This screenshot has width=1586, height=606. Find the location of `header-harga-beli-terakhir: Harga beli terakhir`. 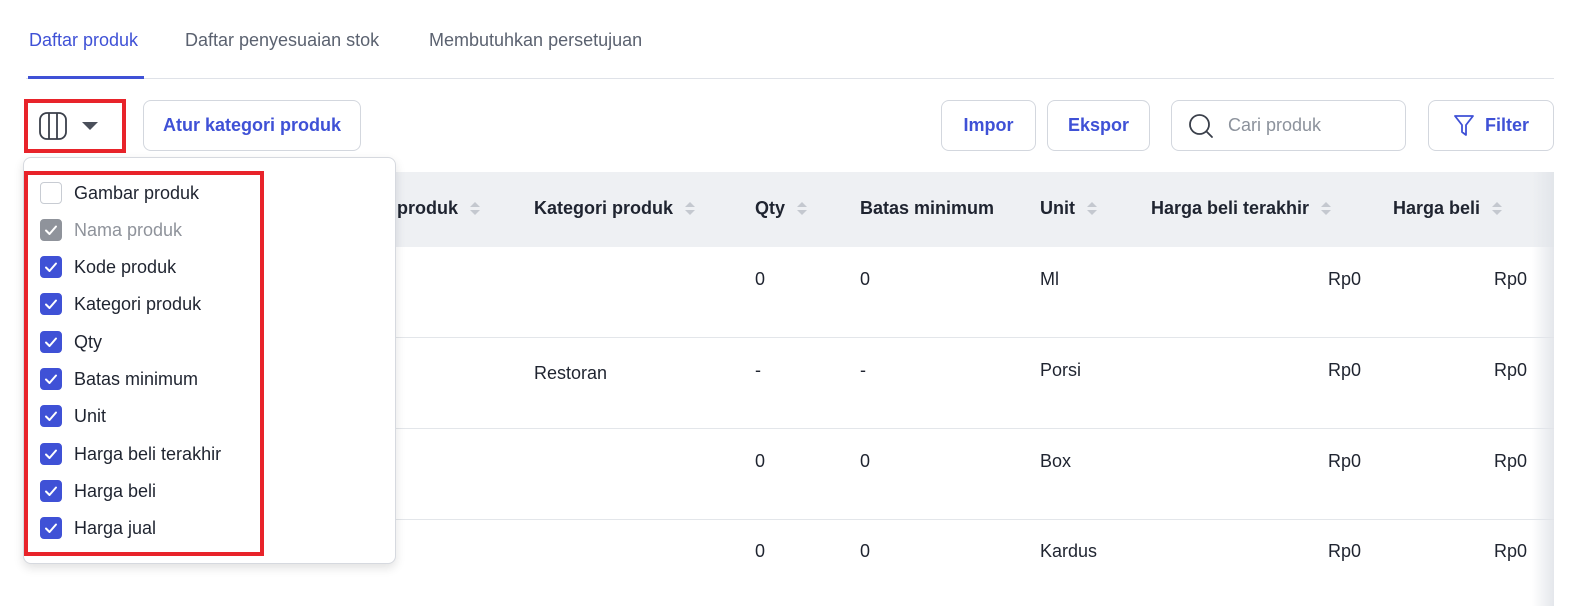

header-harga-beli-terakhir: Harga beli terakhir is located at coordinates (1241, 208).